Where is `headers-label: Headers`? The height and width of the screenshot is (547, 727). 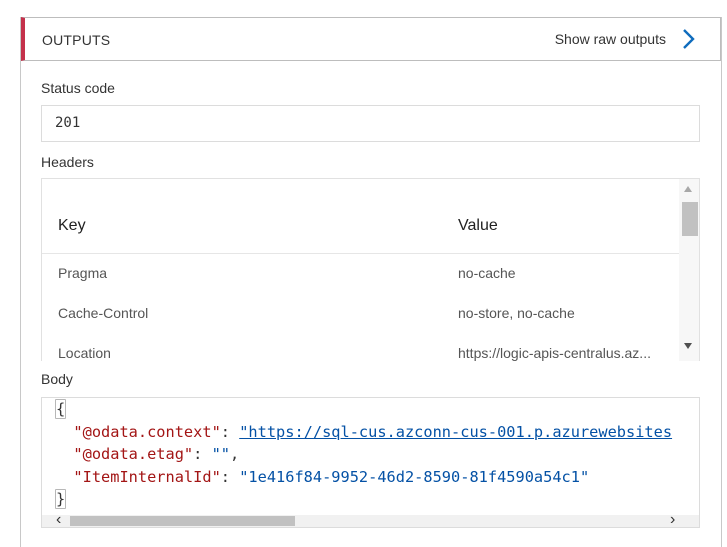
headers-label: Headers is located at coordinates (67, 162).